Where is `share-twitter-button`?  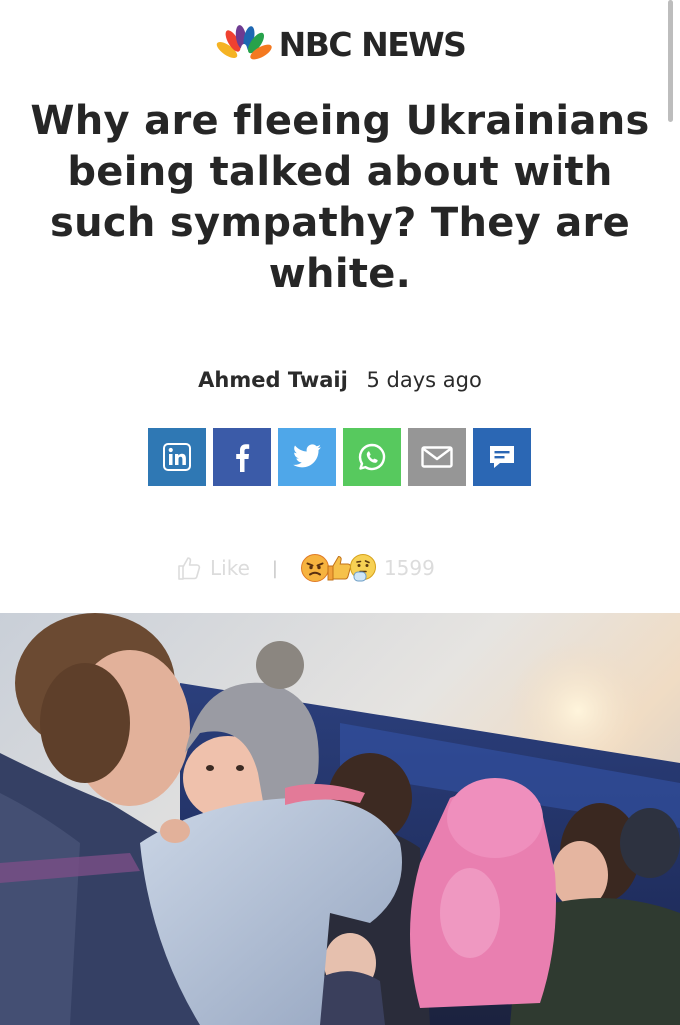
share-twitter-button is located at coordinates (307, 457).